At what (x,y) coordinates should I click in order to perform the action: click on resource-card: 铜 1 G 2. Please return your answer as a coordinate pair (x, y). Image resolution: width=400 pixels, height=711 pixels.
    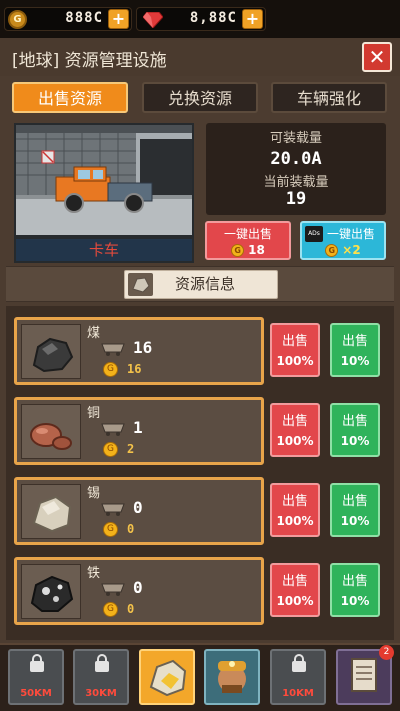
    Looking at the image, I should click on (139, 431).